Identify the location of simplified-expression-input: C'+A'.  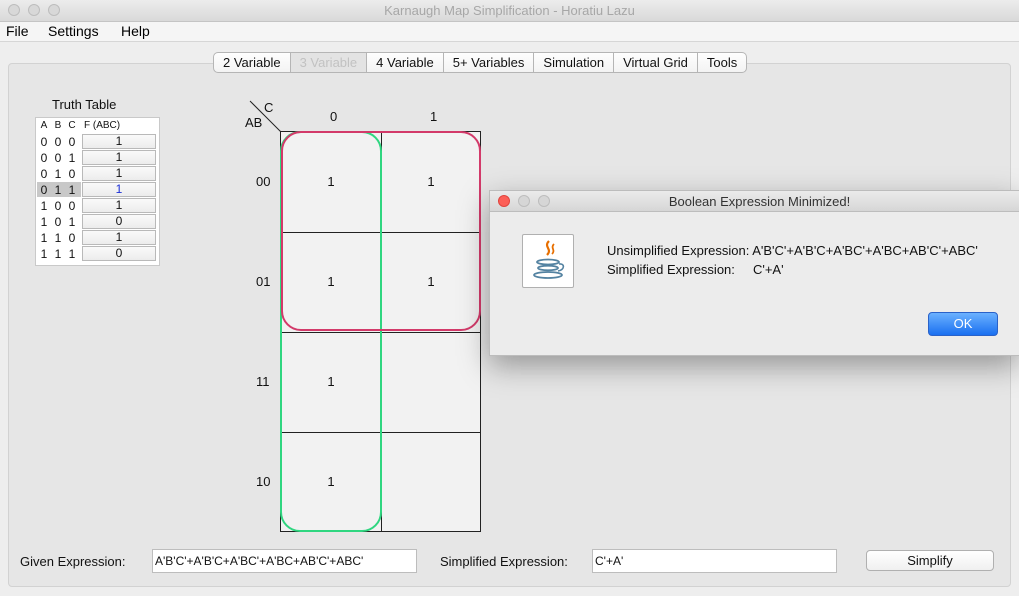
(714, 561).